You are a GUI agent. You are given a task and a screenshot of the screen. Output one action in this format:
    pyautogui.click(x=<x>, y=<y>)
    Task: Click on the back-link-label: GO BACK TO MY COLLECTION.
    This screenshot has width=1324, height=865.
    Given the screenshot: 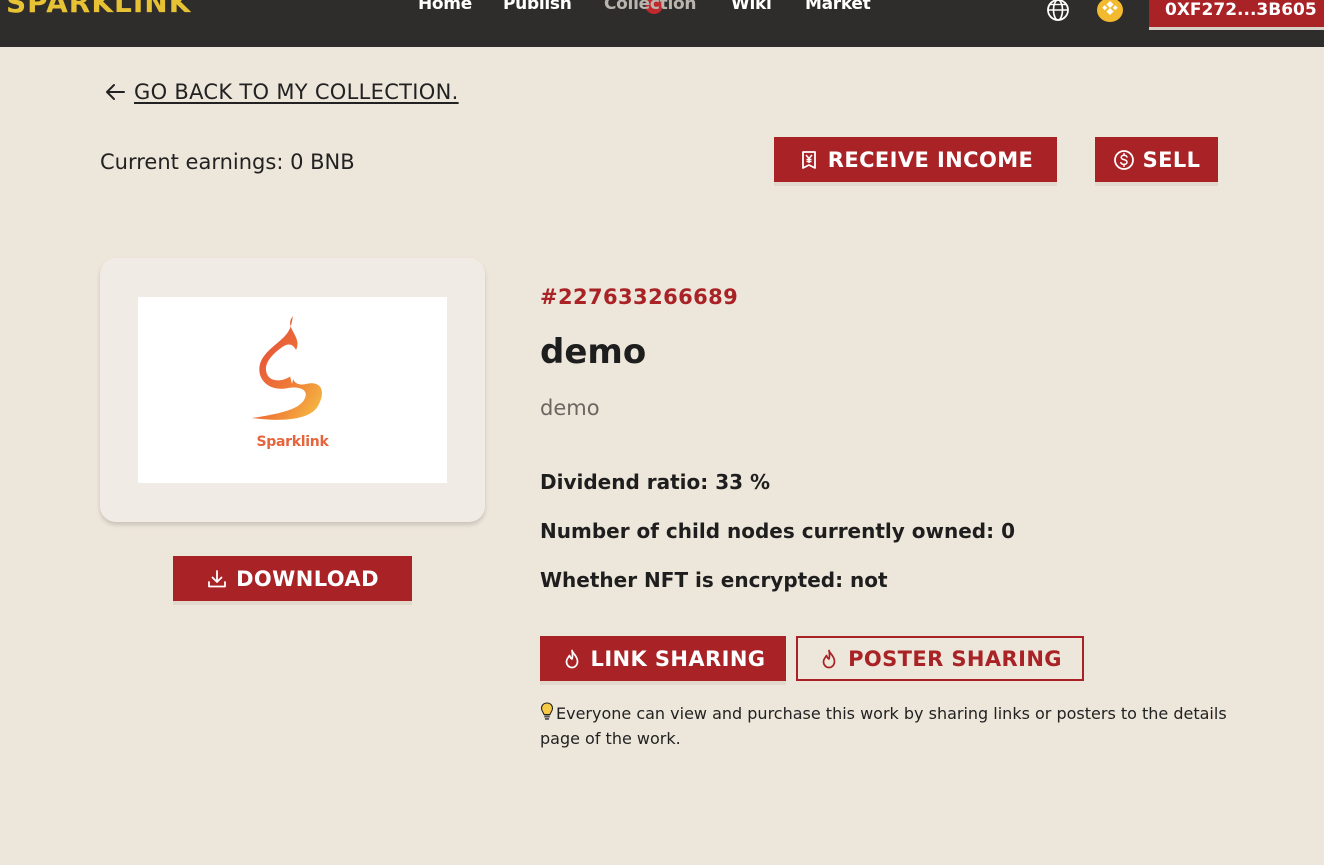 What is the action you would take?
    pyautogui.click(x=296, y=92)
    